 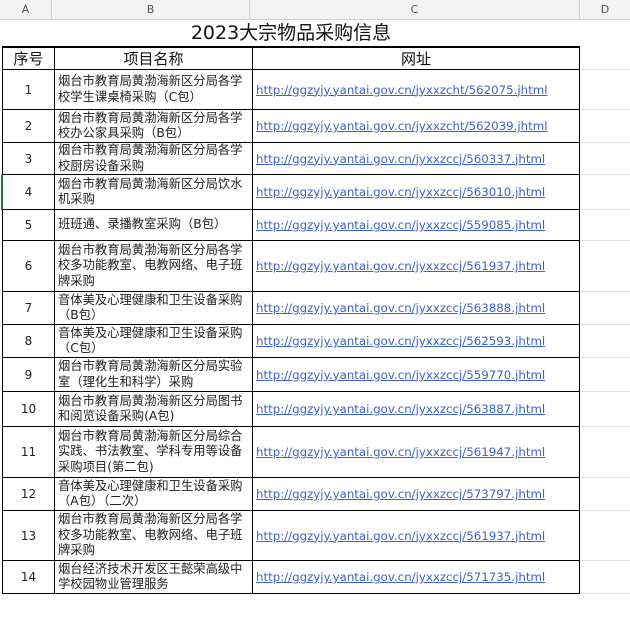 What do you see at coordinates (153, 308) in the screenshot?
I see `project-name-cell: 音体美及心理健康和卫生设备采购（B包）` at bounding box center [153, 308].